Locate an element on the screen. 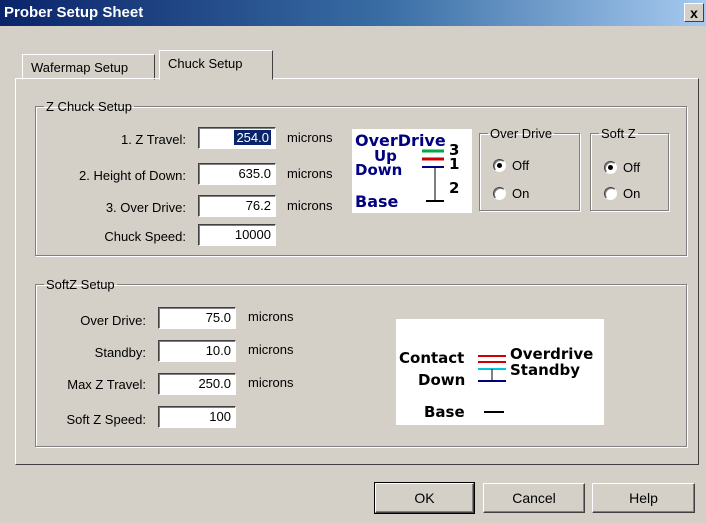  soft-z-legend: Soft Z is located at coordinates (618, 133).